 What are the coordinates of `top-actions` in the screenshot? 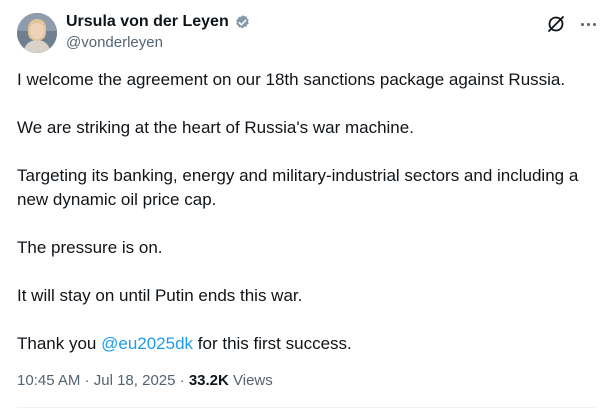 It's located at (572, 24).